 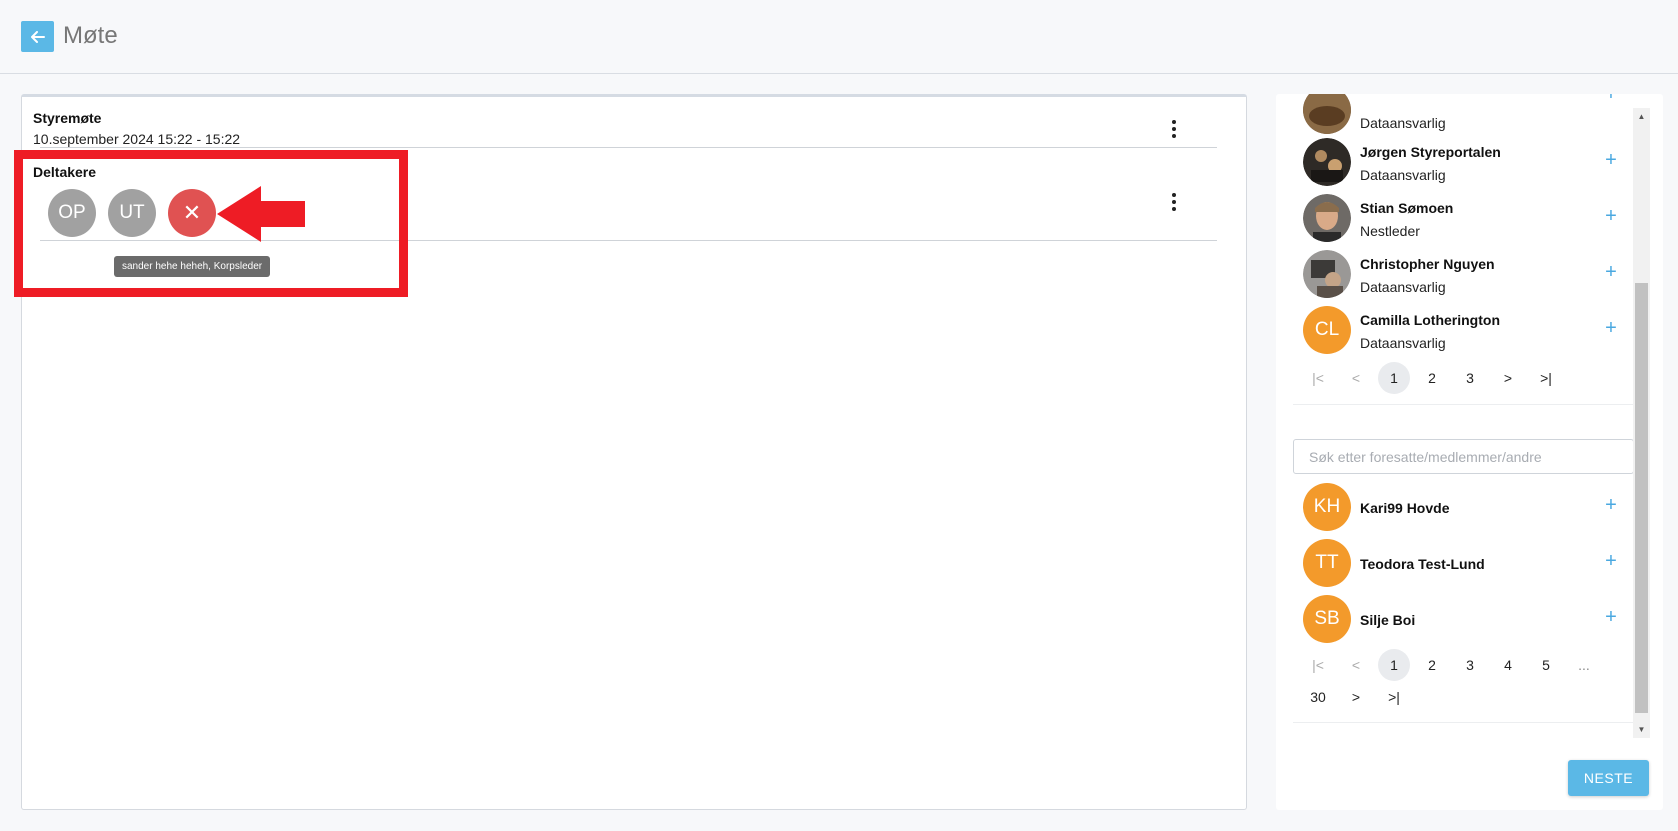 I want to click on search-input, so click(x=1463, y=456).